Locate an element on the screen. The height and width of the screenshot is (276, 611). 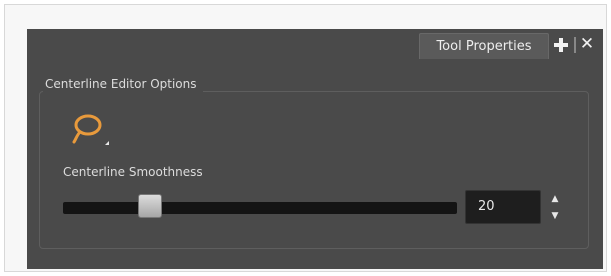
group-title: Centerline Editor Options is located at coordinates (123, 84).